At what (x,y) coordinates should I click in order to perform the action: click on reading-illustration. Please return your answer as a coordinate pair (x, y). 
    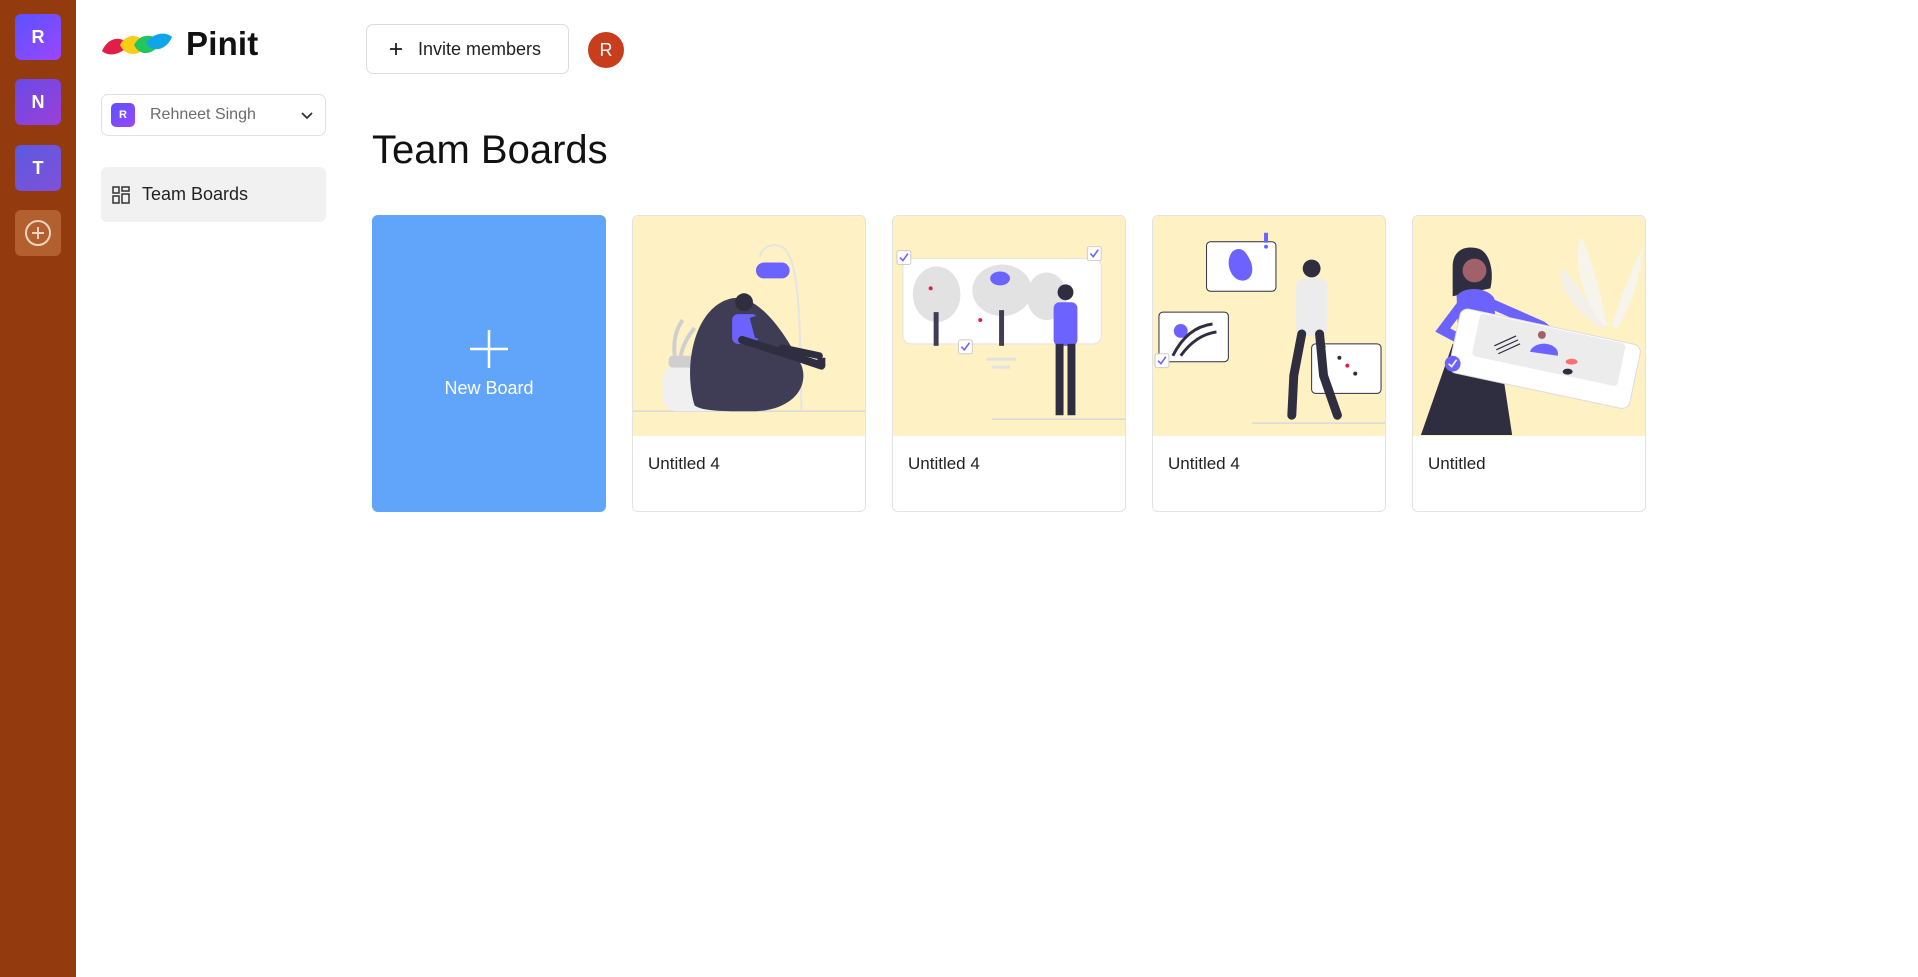
    Looking at the image, I should click on (749, 326).